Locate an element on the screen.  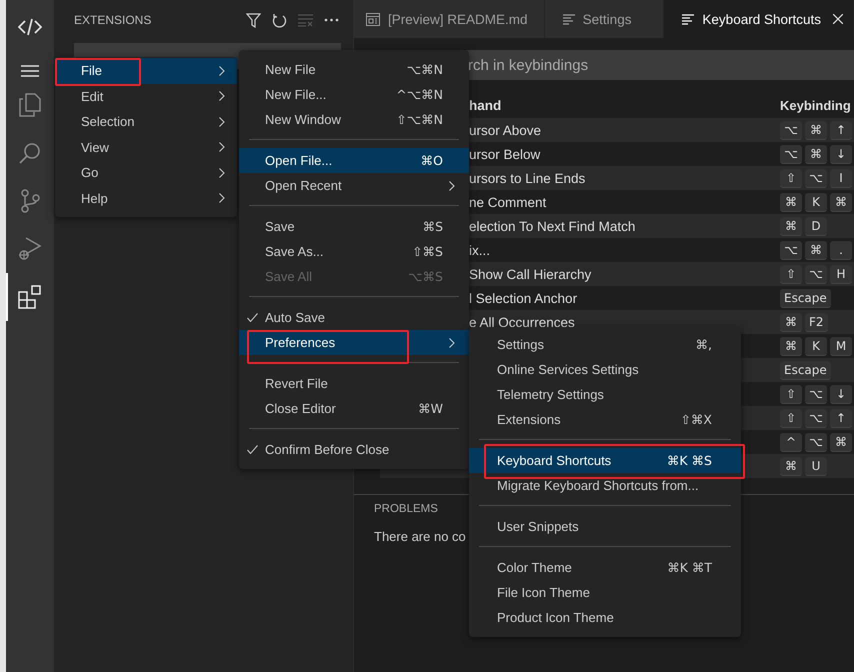
refresh-icon is located at coordinates (279, 20).